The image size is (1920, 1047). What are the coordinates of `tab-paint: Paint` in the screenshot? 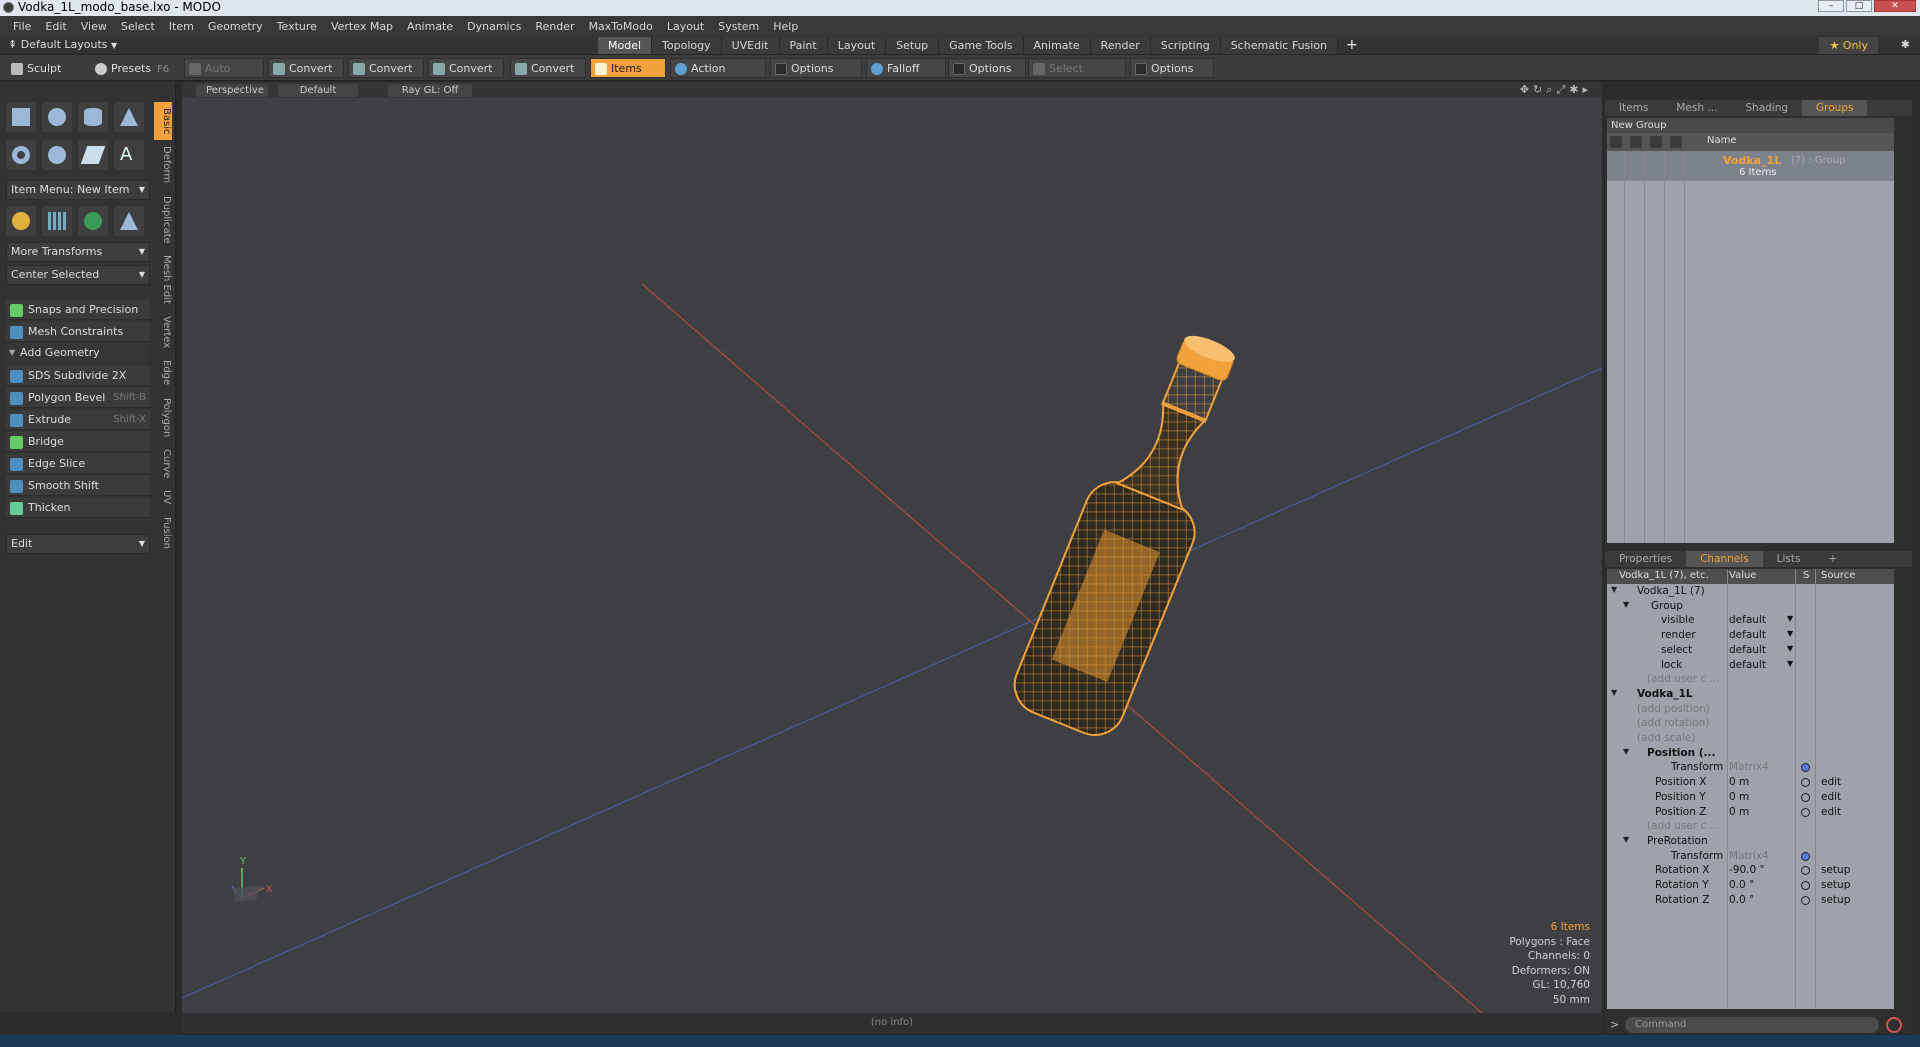 It's located at (803, 45).